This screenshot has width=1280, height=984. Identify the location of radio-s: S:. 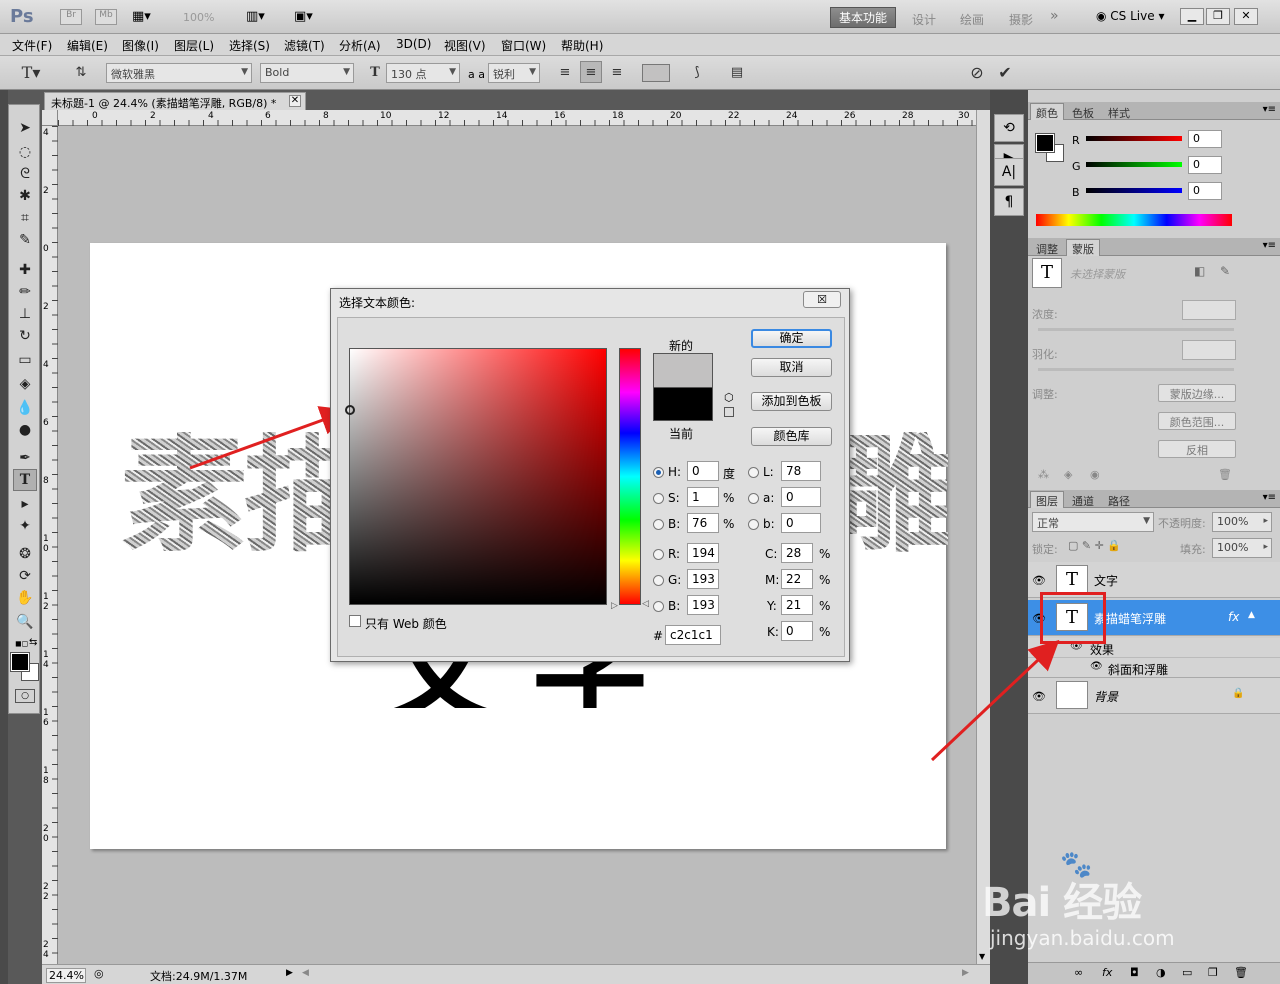
(666, 498).